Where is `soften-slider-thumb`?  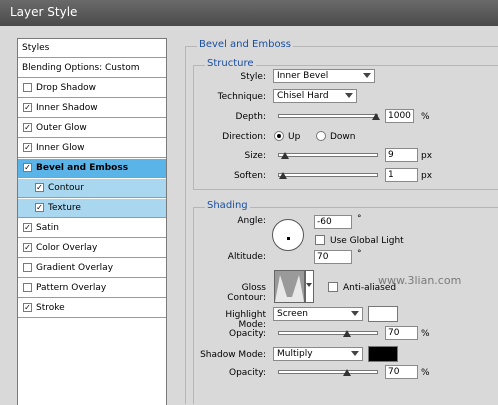
soften-slider-thumb is located at coordinates (283, 175).